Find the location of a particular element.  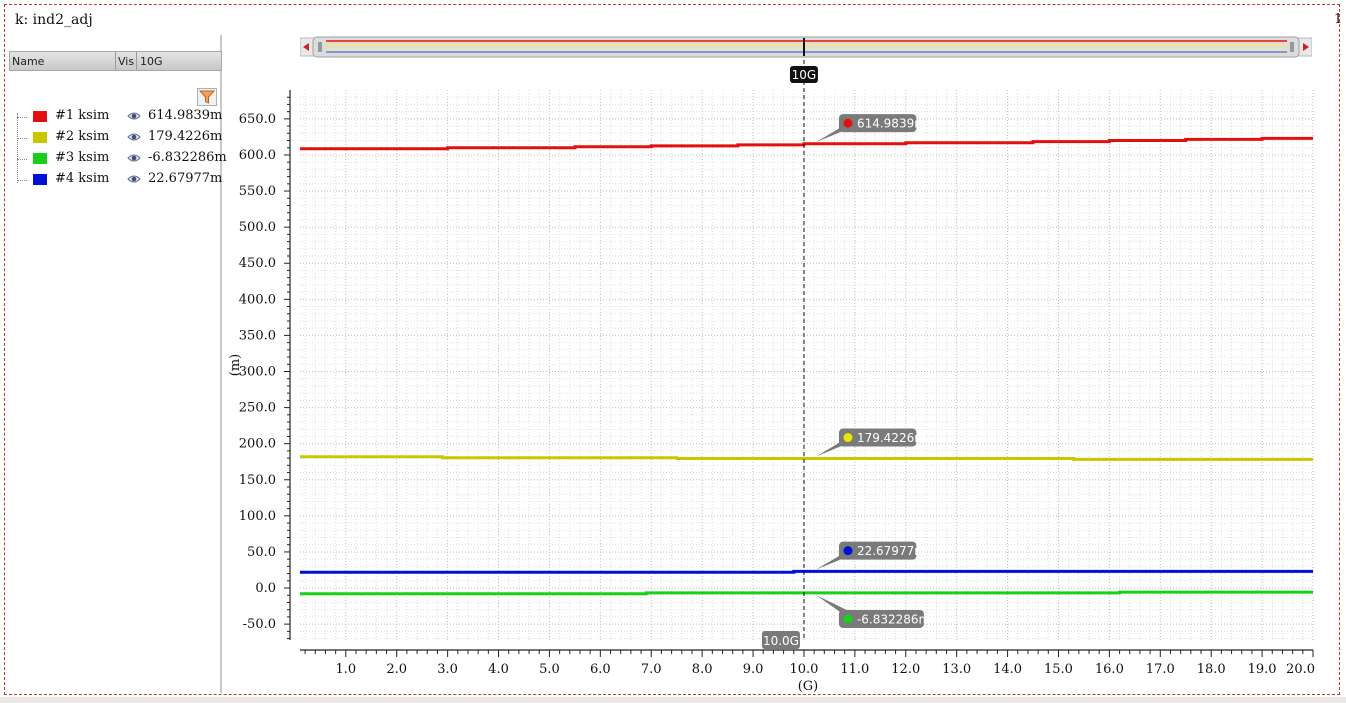

signal-row: #3 ksim -6.832286m is located at coordinates (122, 159).